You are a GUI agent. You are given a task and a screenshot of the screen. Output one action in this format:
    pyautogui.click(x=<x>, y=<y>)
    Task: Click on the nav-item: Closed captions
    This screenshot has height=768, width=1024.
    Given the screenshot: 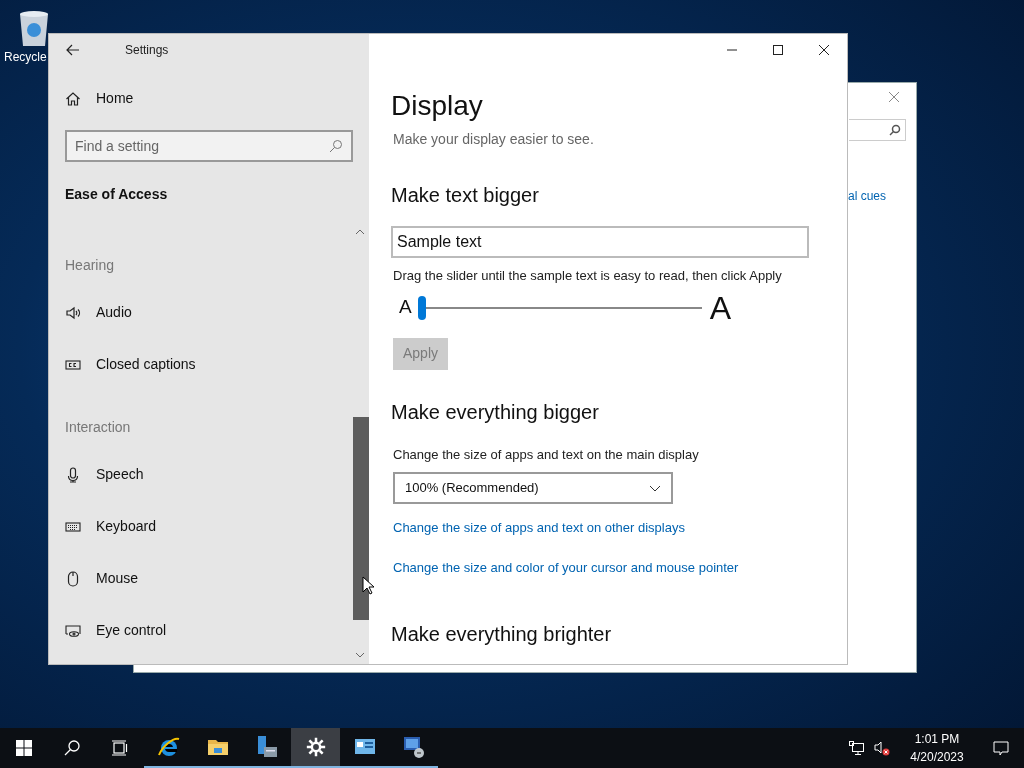 What is the action you would take?
    pyautogui.click(x=209, y=364)
    